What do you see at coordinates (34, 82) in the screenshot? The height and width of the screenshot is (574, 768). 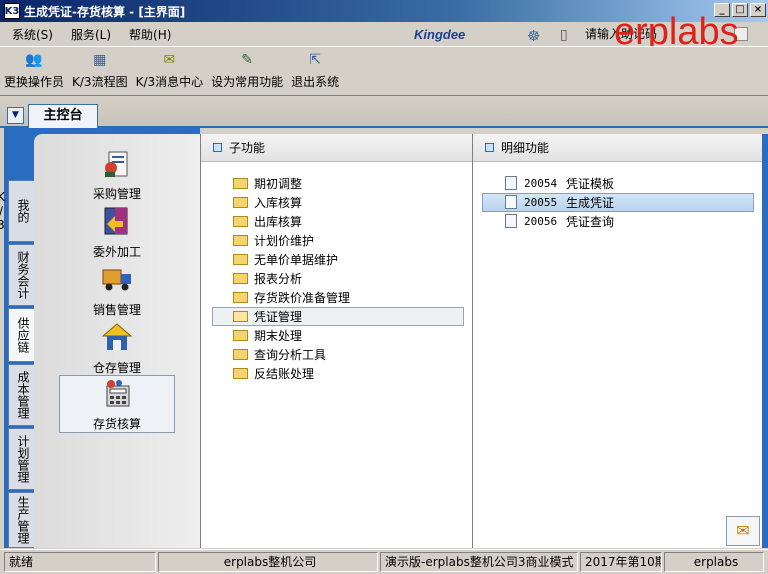 I see `change-operator-label: 更换操作员` at bounding box center [34, 82].